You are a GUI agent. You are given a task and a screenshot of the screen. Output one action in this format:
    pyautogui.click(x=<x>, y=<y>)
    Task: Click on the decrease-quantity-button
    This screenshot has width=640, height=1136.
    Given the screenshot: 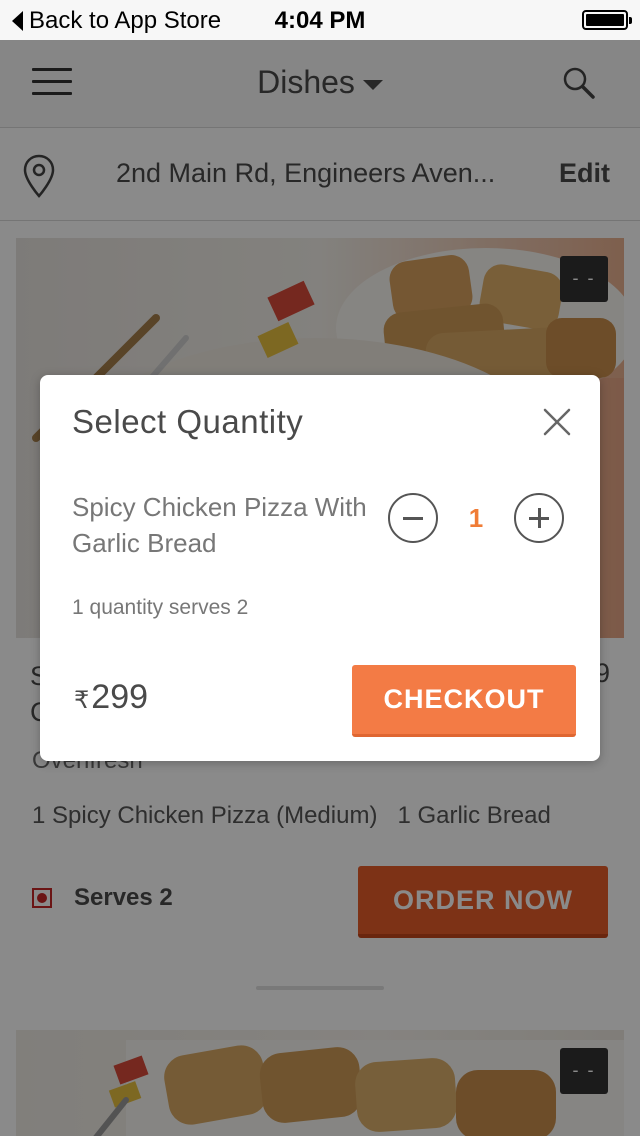 What is the action you would take?
    pyautogui.click(x=413, y=518)
    